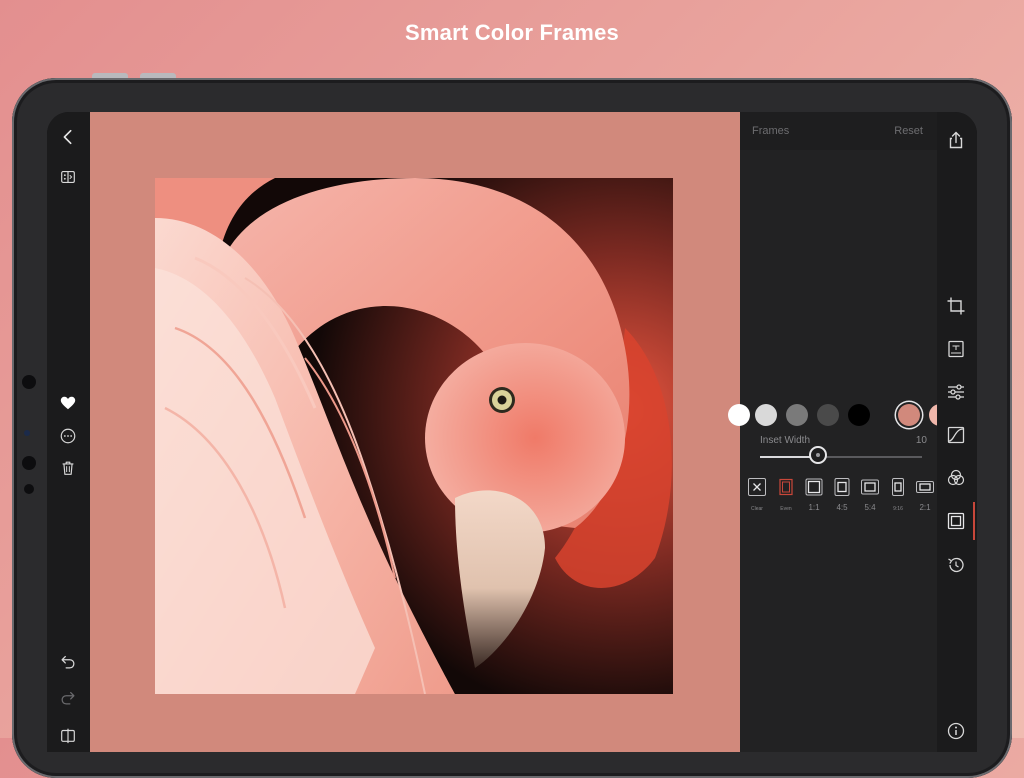 The width and height of the screenshot is (1024, 778). What do you see at coordinates (838, 131) in the screenshot?
I see `panel-header: Frames Reset` at bounding box center [838, 131].